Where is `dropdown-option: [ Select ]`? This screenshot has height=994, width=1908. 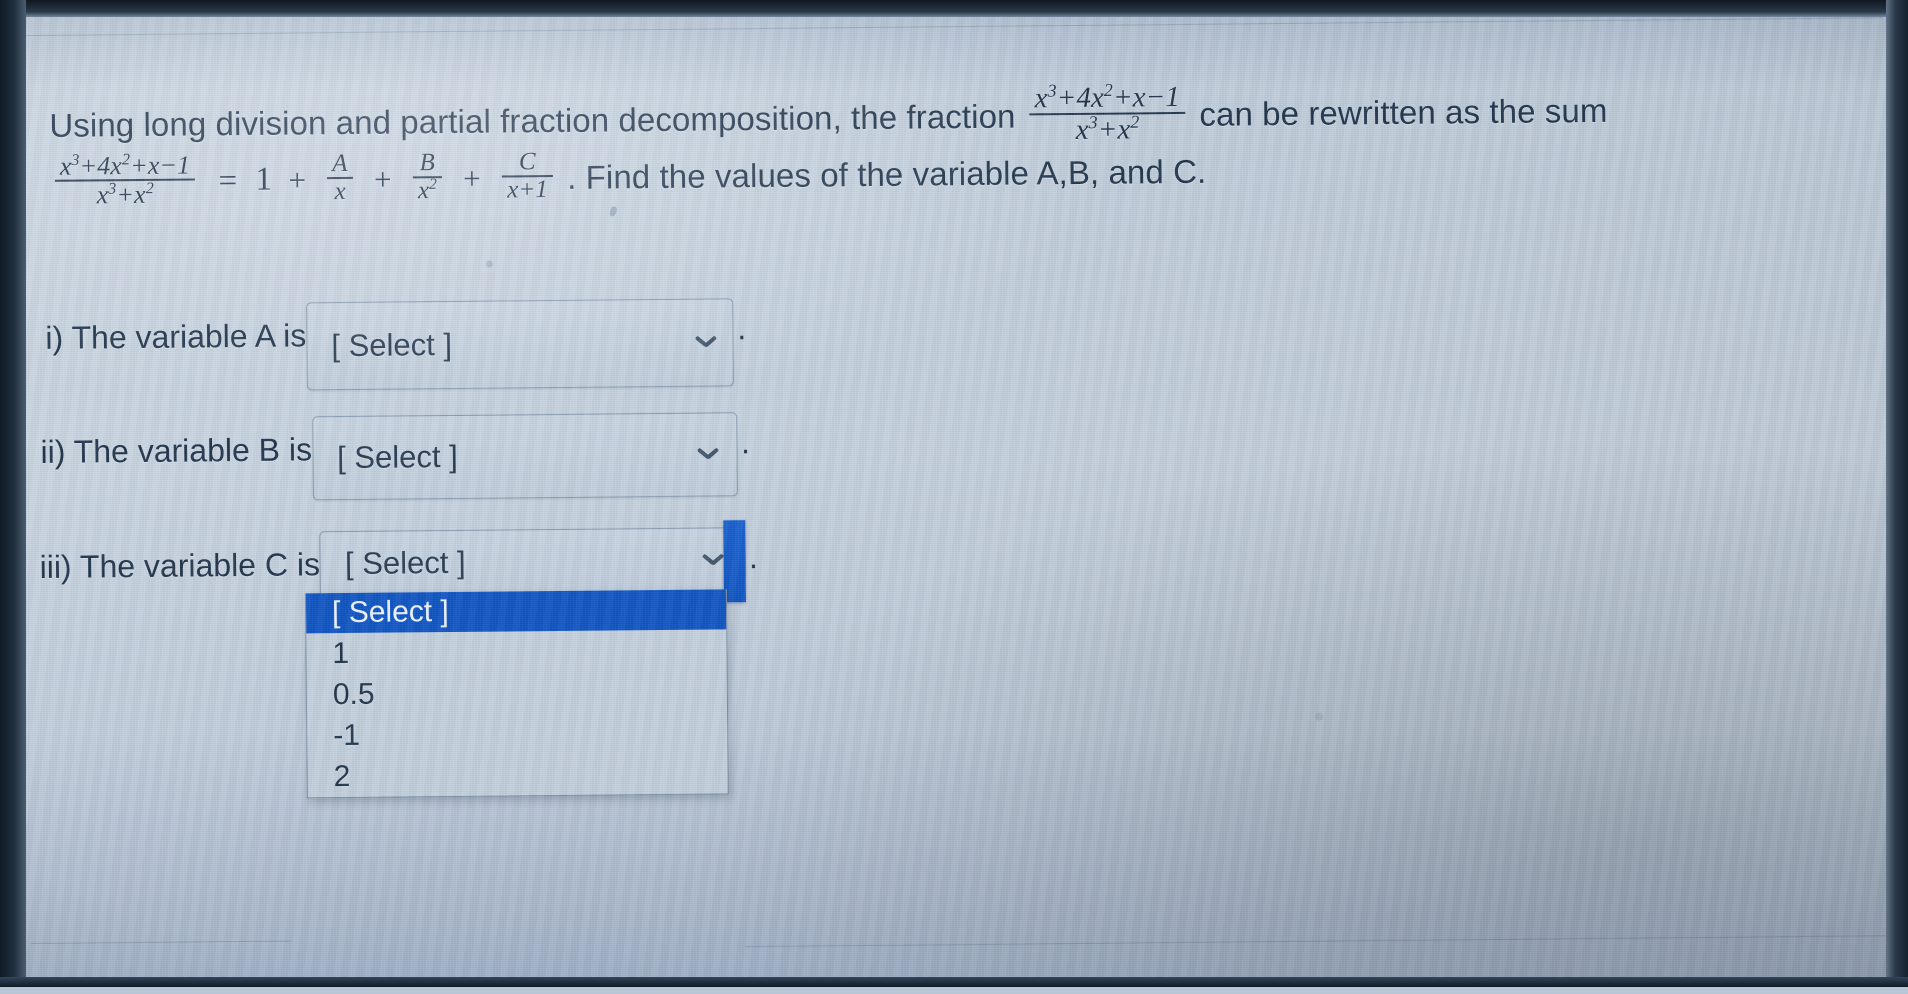
dropdown-option: [ Select ] is located at coordinates (516, 611).